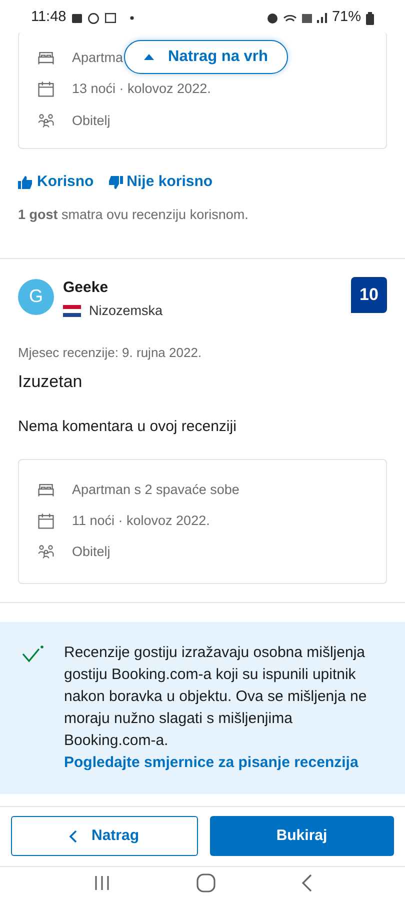 The image size is (405, 900). Describe the element at coordinates (206, 883) in the screenshot. I see `home-icon` at that location.